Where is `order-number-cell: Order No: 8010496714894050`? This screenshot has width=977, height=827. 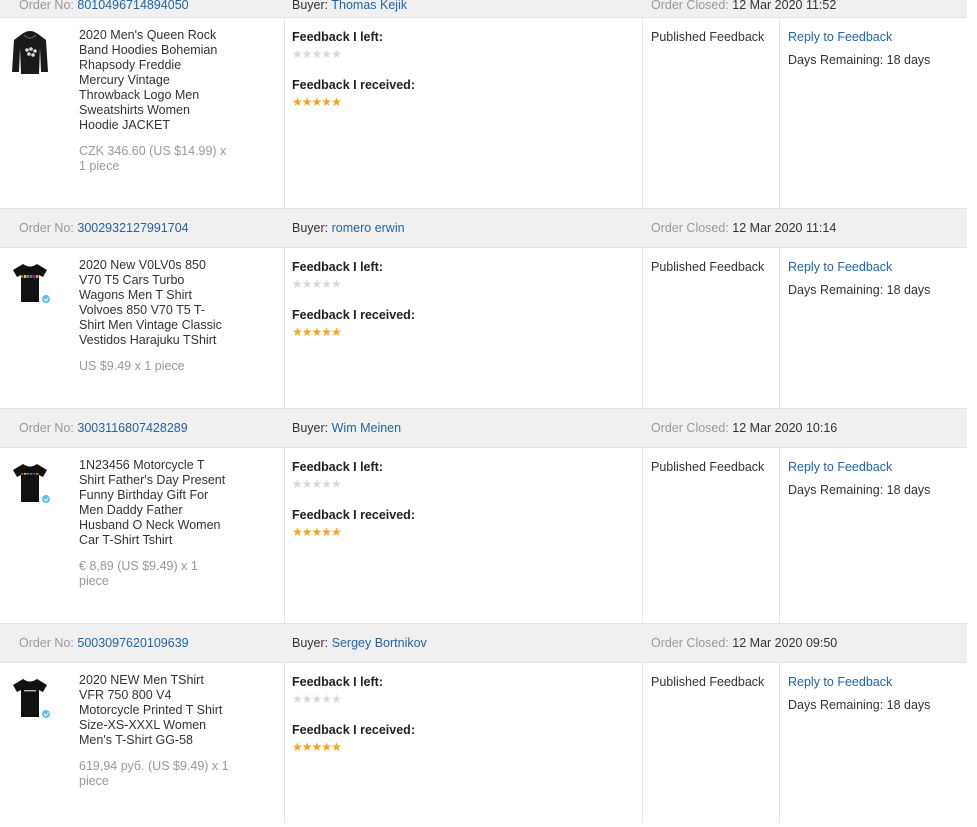
order-number-cell: Order No: 8010496714894050 is located at coordinates (146, 6).